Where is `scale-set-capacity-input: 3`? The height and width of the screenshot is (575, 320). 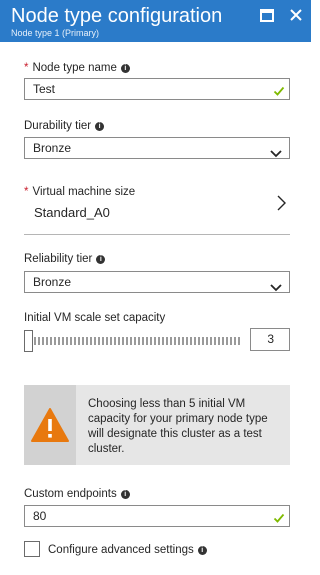
scale-set-capacity-input: 3 is located at coordinates (270, 339).